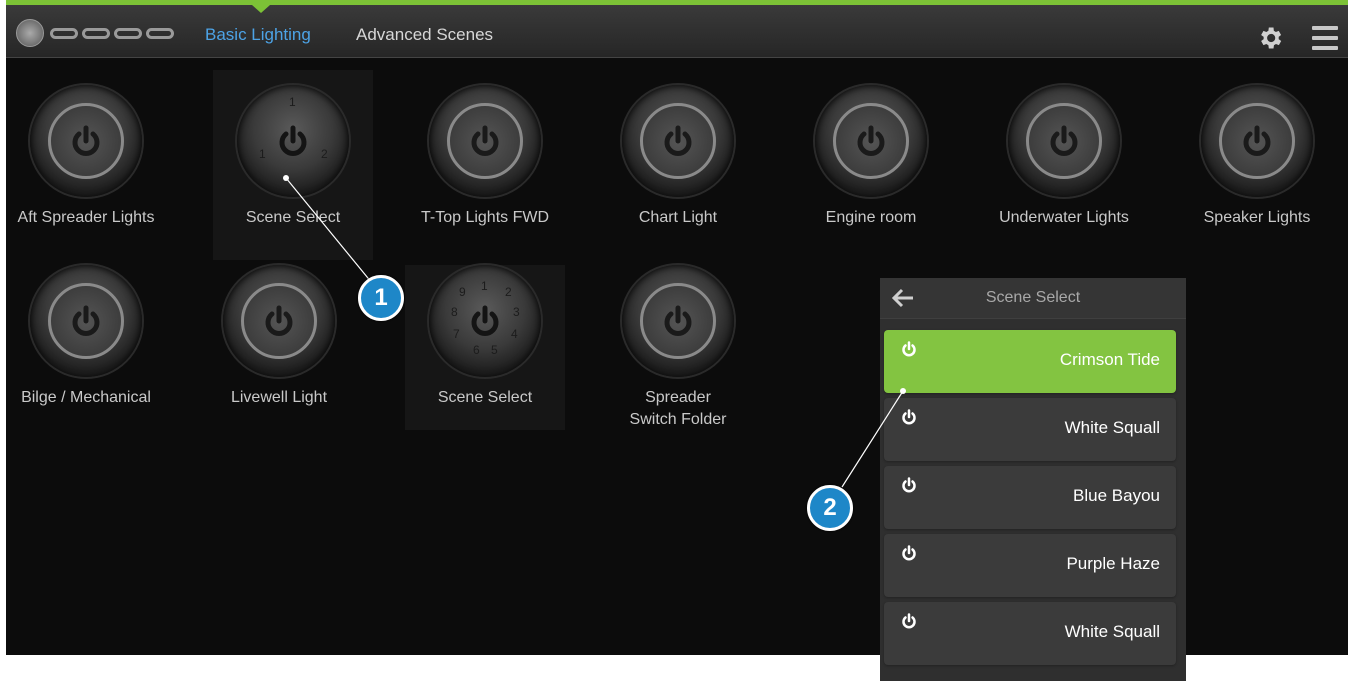 The height and width of the screenshot is (681, 1348). What do you see at coordinates (456, 334) in the screenshot?
I see `scene-number: 7` at bounding box center [456, 334].